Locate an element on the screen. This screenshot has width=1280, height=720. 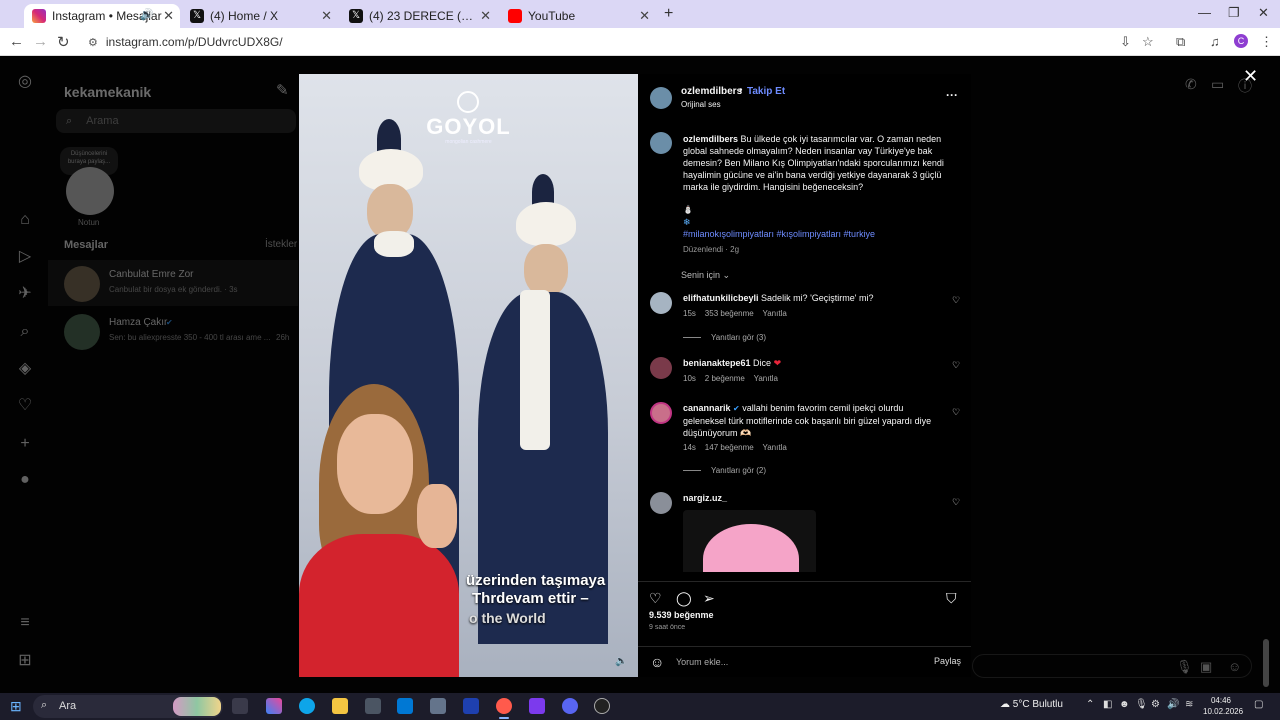
comment-sort-dropdown: Senin için ⌄ is located at coordinates (705, 275).